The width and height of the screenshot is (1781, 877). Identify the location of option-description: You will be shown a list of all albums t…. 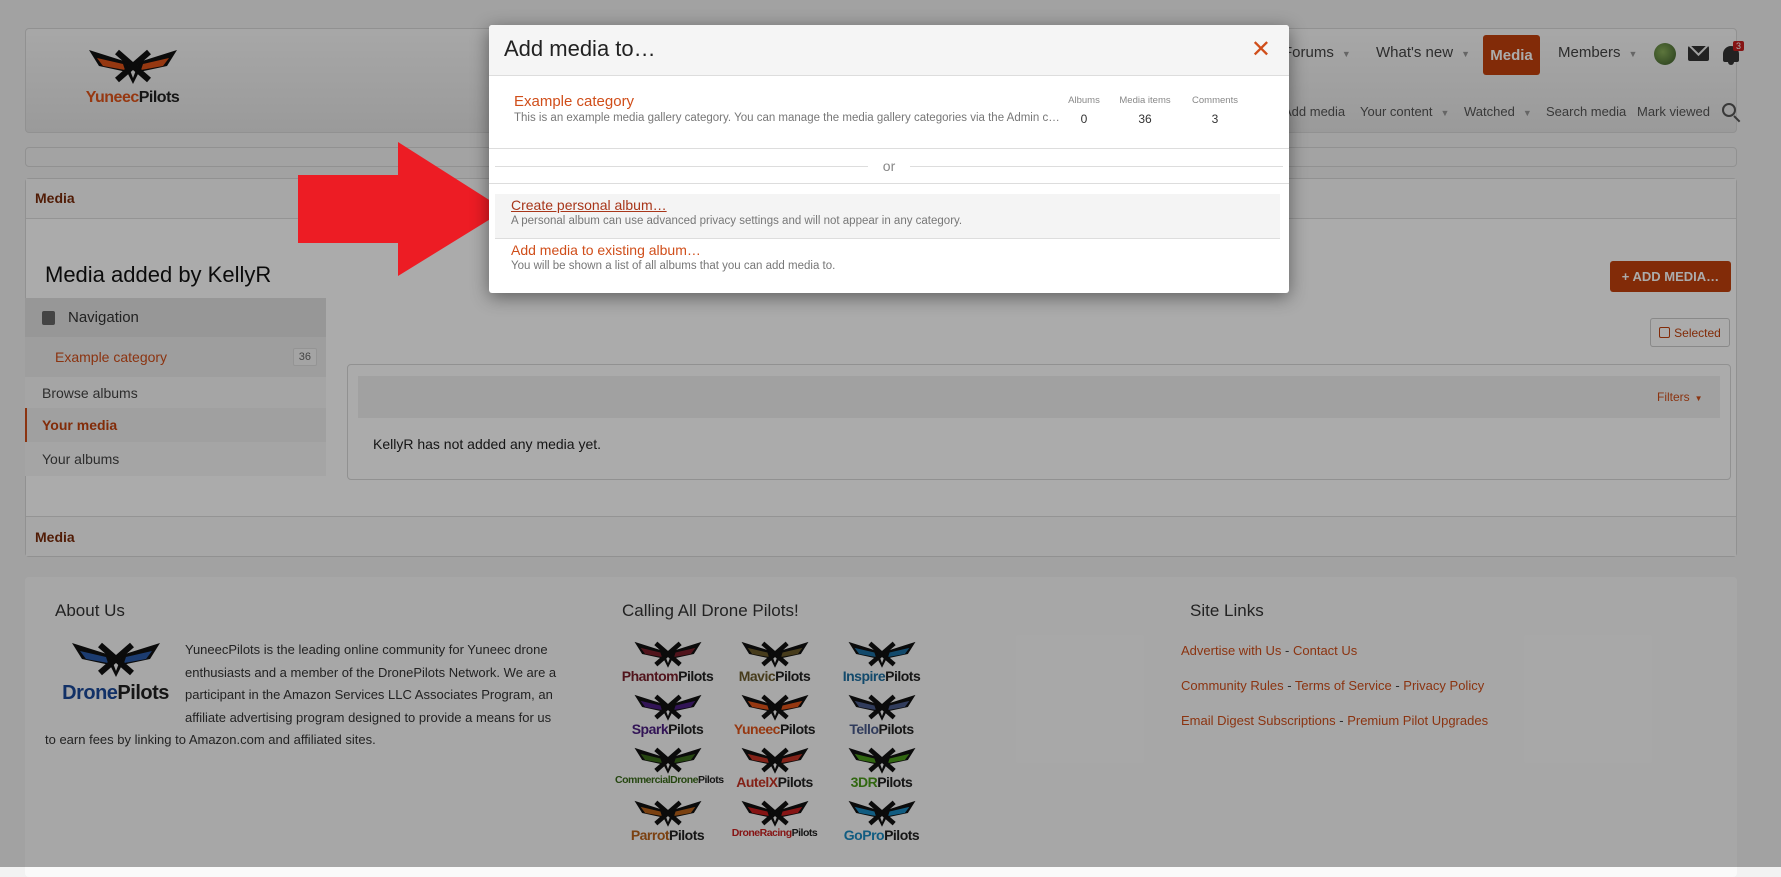
(673, 266).